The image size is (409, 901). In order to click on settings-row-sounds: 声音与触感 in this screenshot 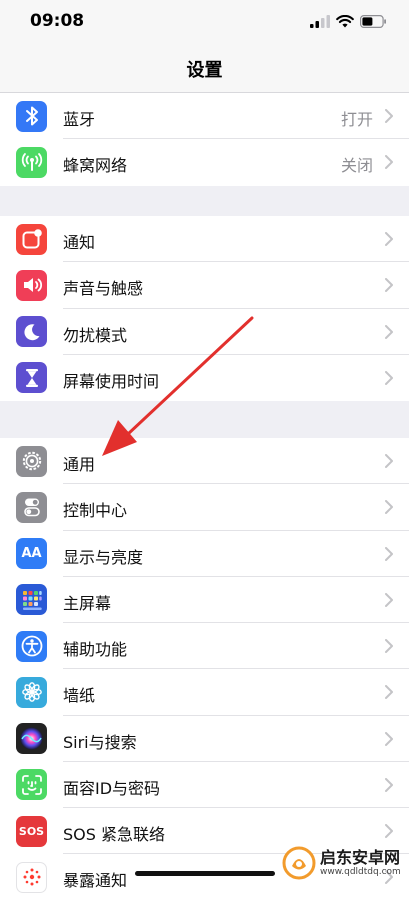, I will do `click(204, 285)`.